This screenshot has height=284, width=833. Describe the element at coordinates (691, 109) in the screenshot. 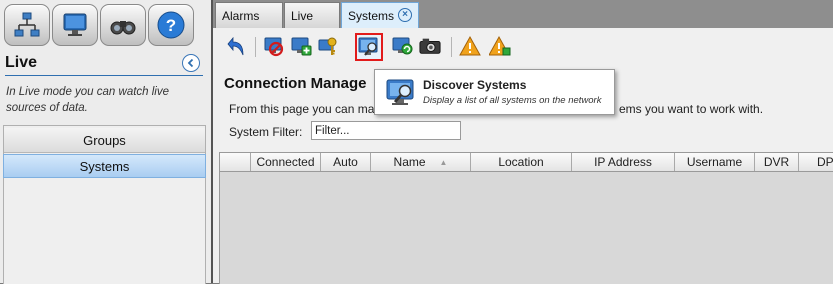

I see `page-description-continued: ems you want to work with.` at that location.